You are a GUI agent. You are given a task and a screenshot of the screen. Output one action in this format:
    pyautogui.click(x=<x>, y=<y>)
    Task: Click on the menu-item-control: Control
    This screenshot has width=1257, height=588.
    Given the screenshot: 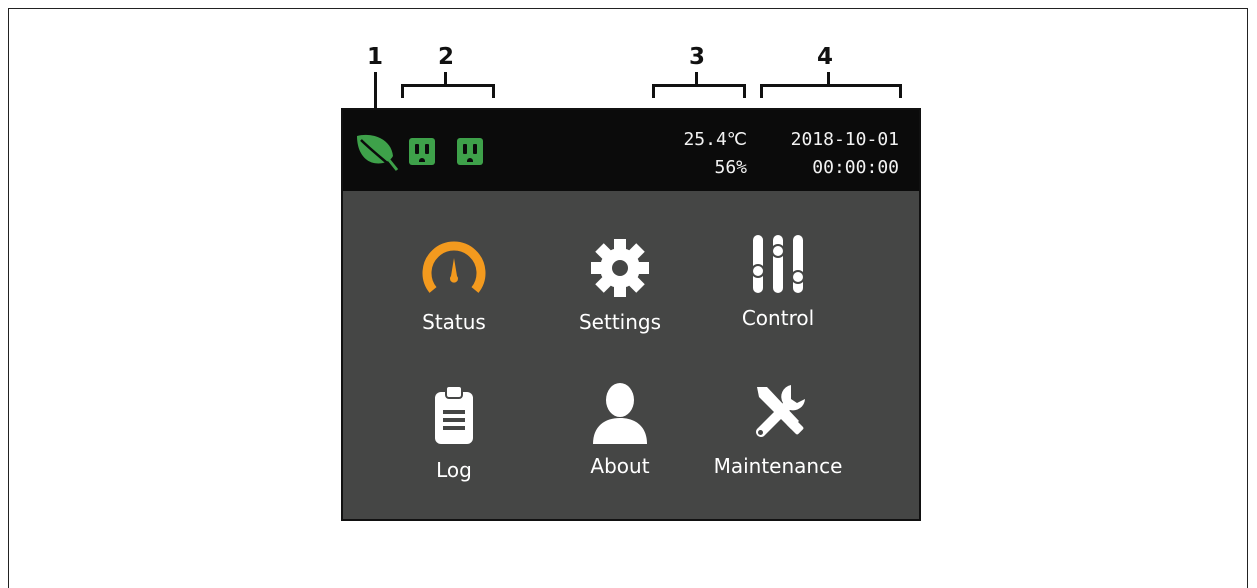 What is the action you would take?
    pyautogui.click(x=778, y=279)
    